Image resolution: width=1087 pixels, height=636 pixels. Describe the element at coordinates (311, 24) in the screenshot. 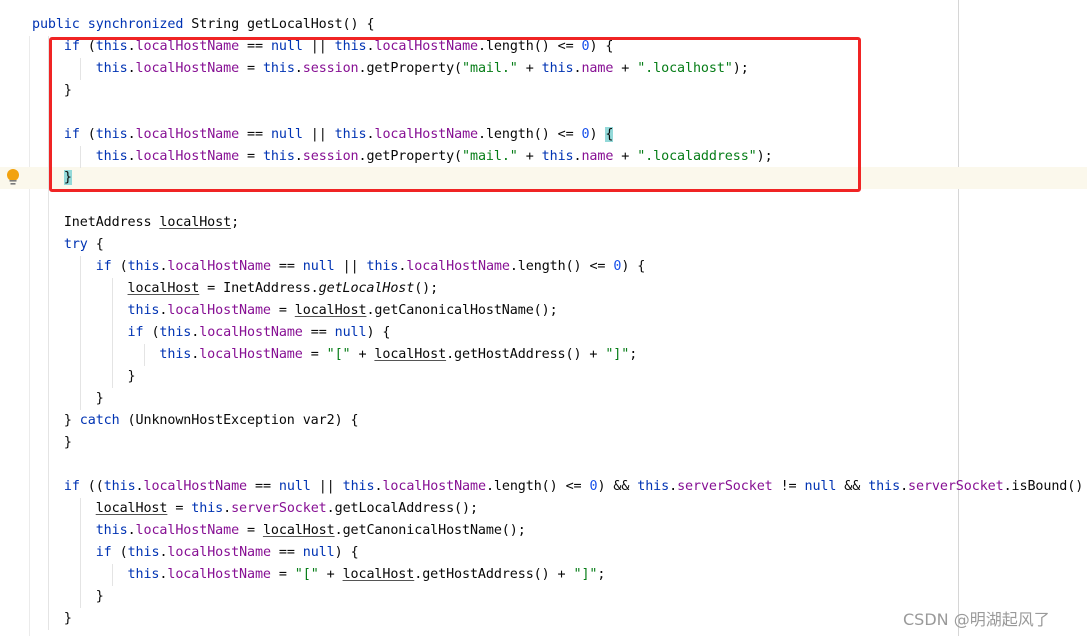

I see `code-text: getLocalHost() {` at that location.